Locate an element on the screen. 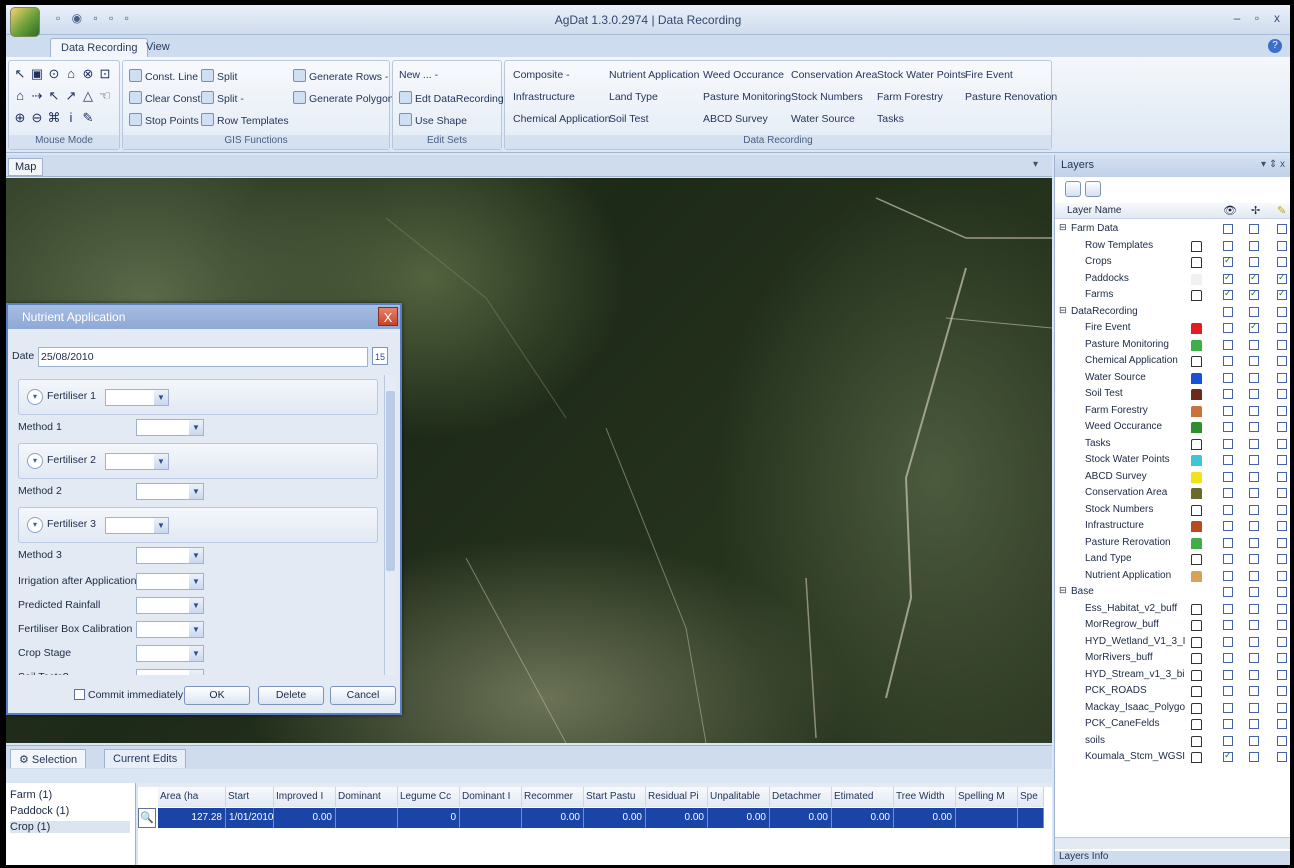  row-templates-button: Row Templates is located at coordinates (245, 120).